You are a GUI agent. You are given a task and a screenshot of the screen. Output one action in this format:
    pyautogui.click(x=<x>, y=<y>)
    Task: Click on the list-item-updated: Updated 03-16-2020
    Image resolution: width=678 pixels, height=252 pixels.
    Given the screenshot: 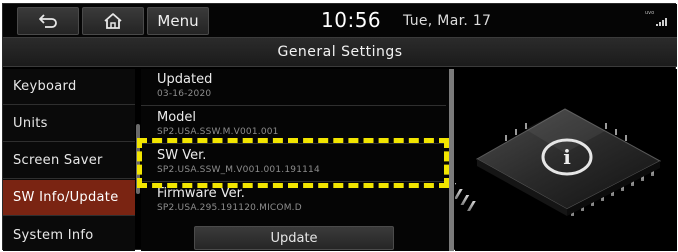 What is the action you would take?
    pyautogui.click(x=293, y=87)
    